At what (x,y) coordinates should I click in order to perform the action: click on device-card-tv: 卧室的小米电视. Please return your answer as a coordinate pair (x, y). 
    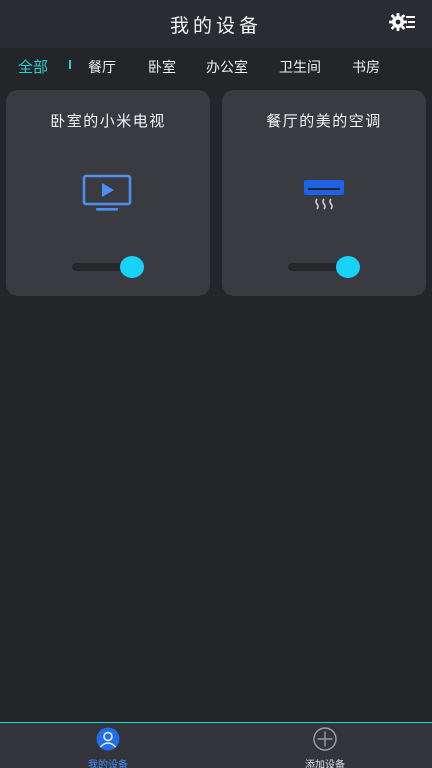
    Looking at the image, I should click on (108, 193).